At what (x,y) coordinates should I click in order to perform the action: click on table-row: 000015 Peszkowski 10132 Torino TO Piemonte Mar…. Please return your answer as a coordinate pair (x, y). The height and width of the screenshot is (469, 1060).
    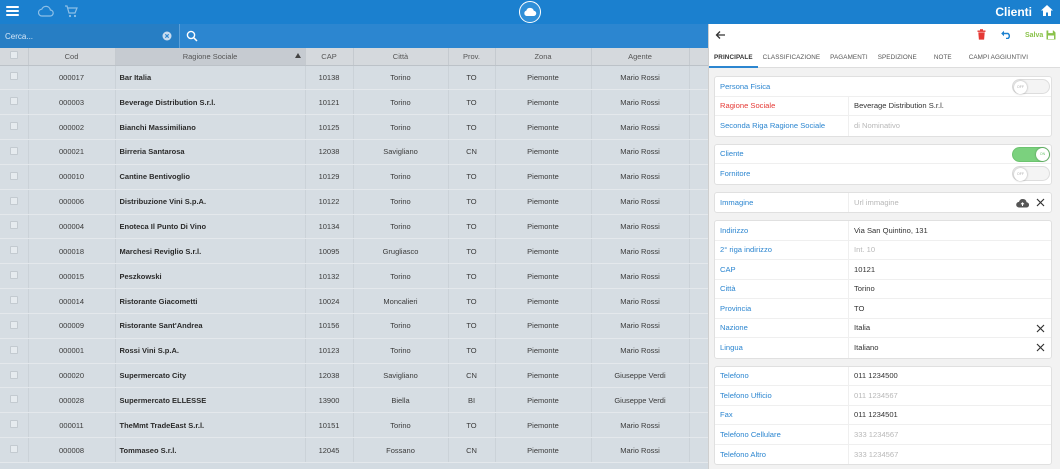
    Looking at the image, I should click on (354, 276).